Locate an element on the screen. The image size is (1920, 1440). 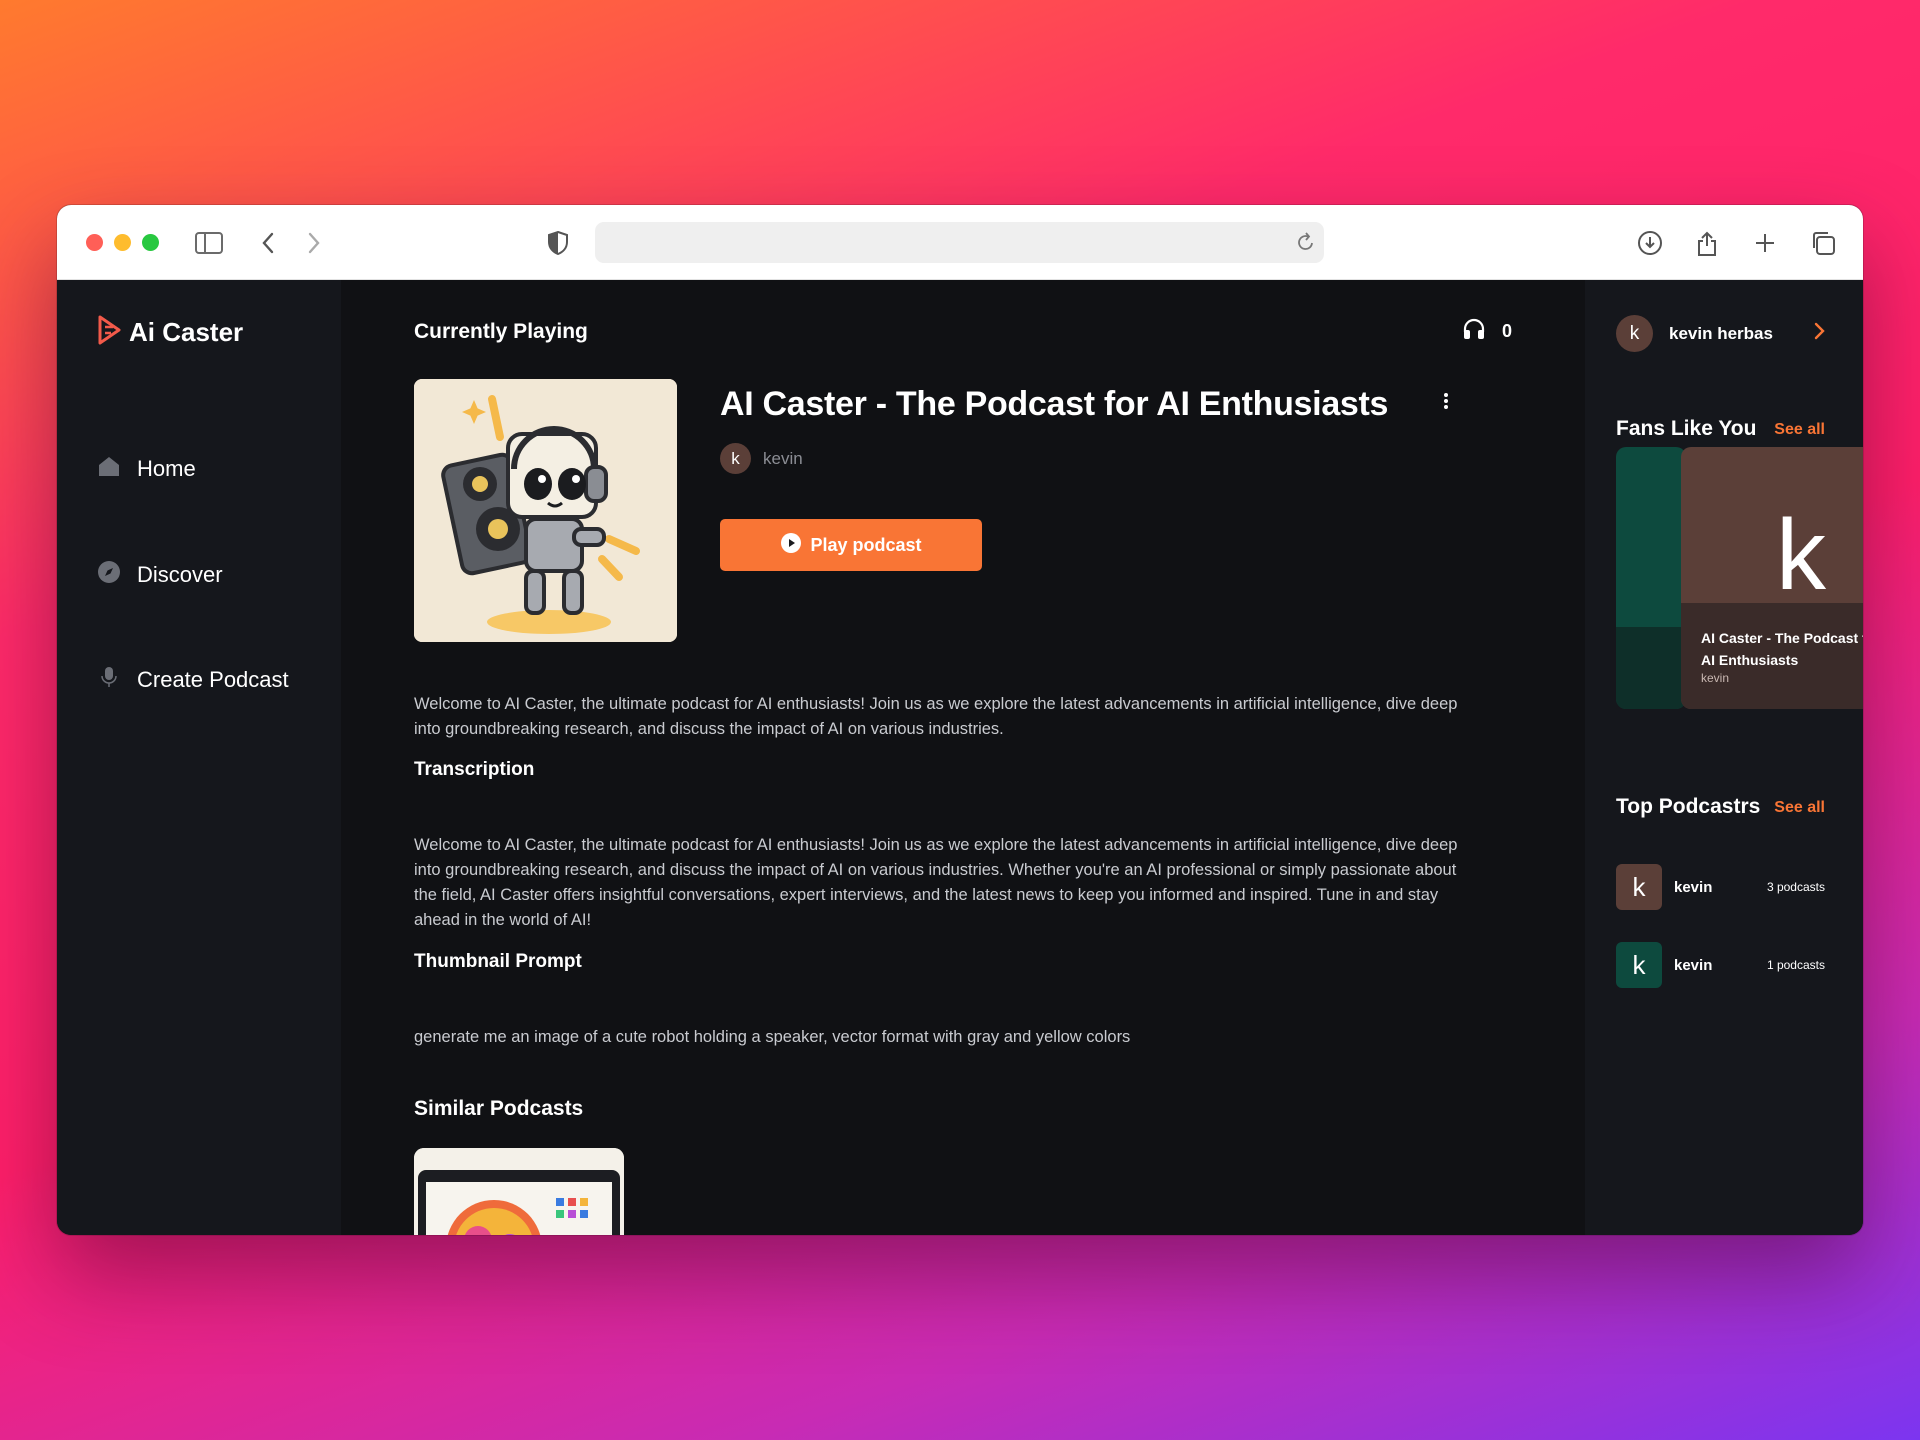
fans-see-all-link: See all is located at coordinates (1799, 430).